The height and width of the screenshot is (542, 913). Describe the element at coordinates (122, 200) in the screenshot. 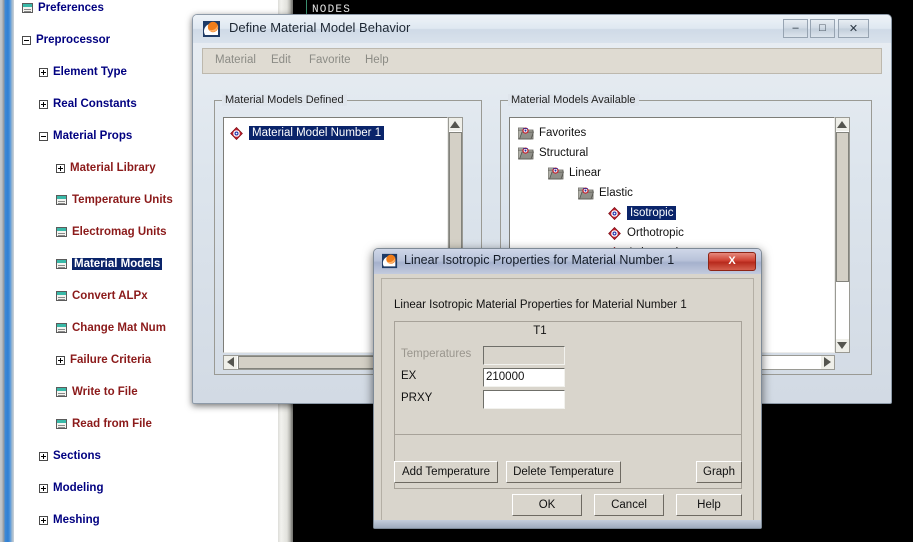

I see `sidebar-item-label: Temperature Units` at that location.